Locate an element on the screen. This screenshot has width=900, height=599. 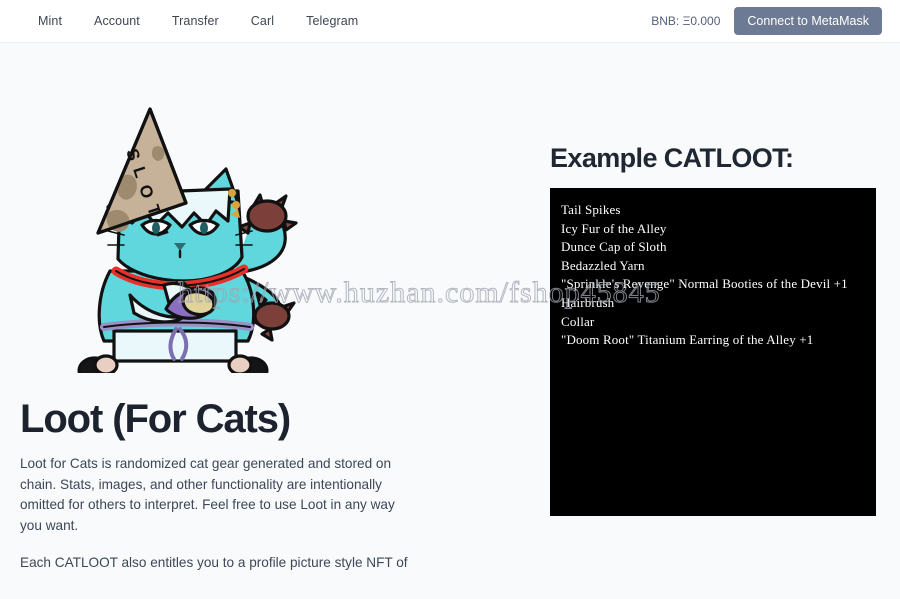
nav-link-transfer: Transfer is located at coordinates (195, 21).